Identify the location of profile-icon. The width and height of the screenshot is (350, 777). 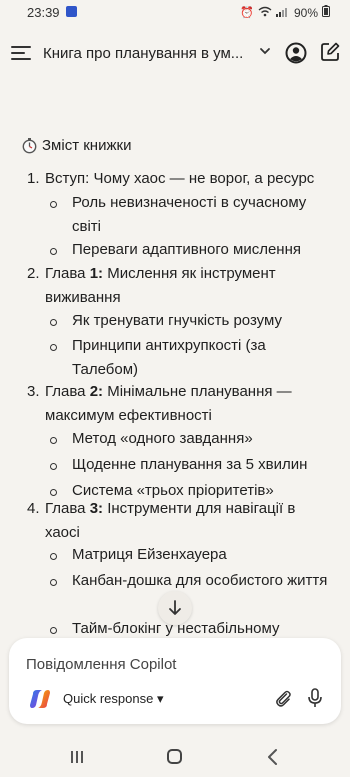
(296, 53).